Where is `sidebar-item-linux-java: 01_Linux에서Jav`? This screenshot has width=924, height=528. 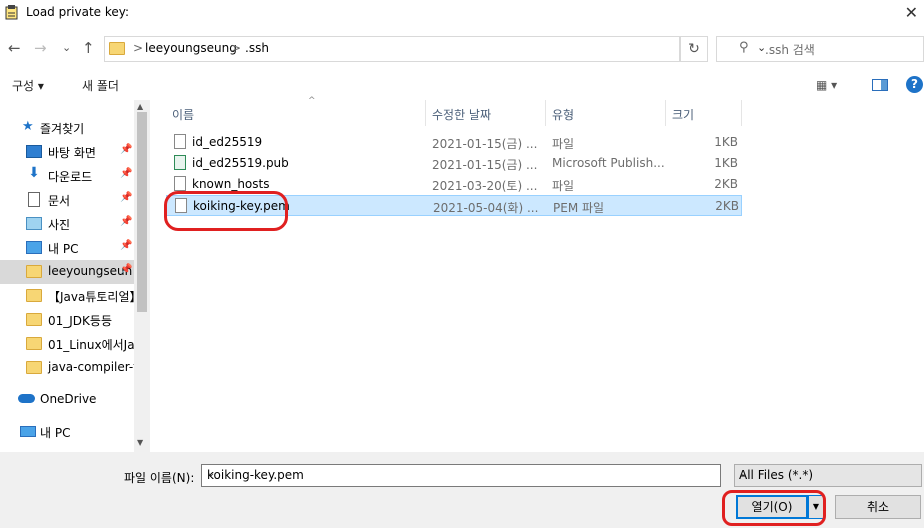 sidebar-item-linux-java: 01_Linux에서Jav is located at coordinates (67, 344).